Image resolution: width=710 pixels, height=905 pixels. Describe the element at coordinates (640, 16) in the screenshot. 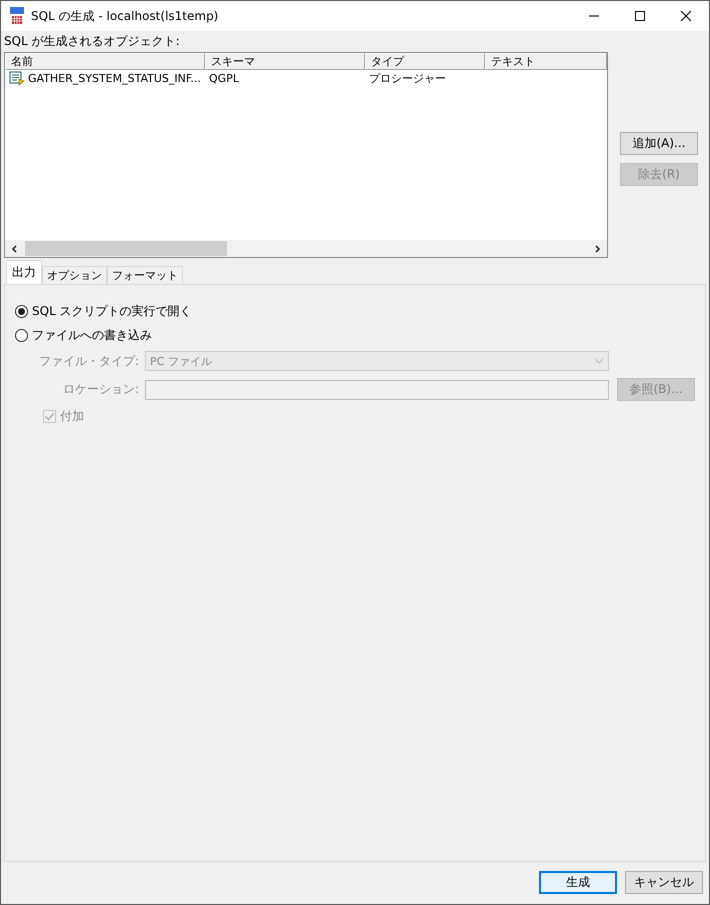

I see `maximize-icon` at that location.